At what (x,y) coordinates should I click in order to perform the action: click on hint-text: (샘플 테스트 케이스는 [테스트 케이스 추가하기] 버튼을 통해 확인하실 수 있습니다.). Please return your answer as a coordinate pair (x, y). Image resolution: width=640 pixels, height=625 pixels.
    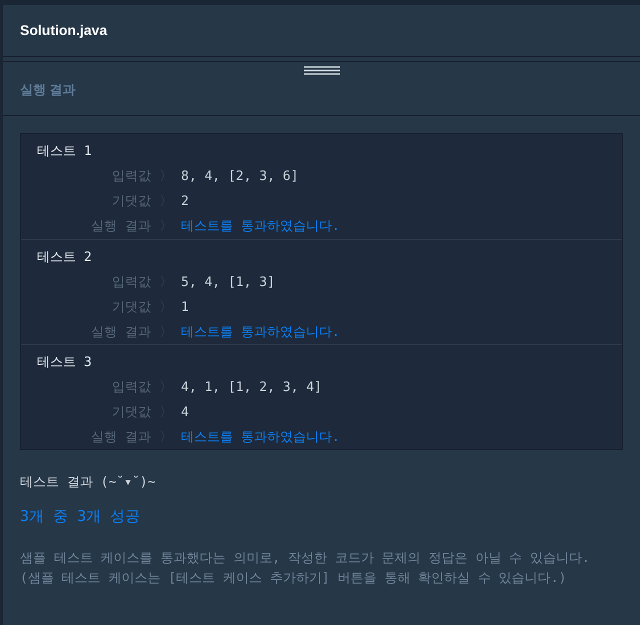
    Looking at the image, I should click on (294, 579).